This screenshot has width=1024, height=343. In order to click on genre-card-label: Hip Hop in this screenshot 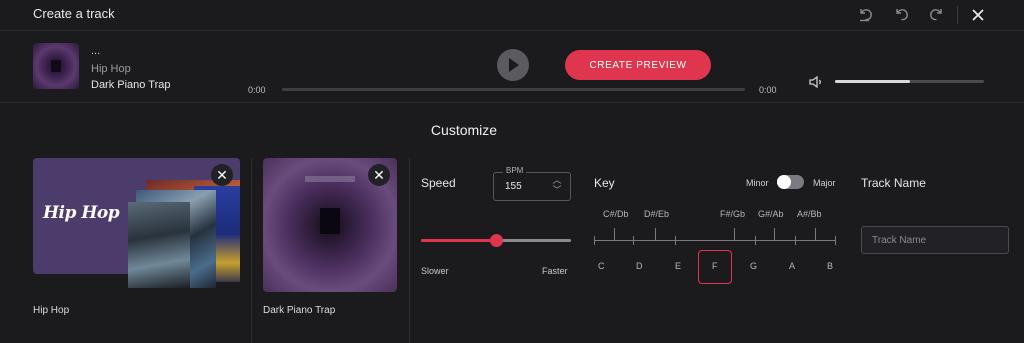, I will do `click(51, 310)`.